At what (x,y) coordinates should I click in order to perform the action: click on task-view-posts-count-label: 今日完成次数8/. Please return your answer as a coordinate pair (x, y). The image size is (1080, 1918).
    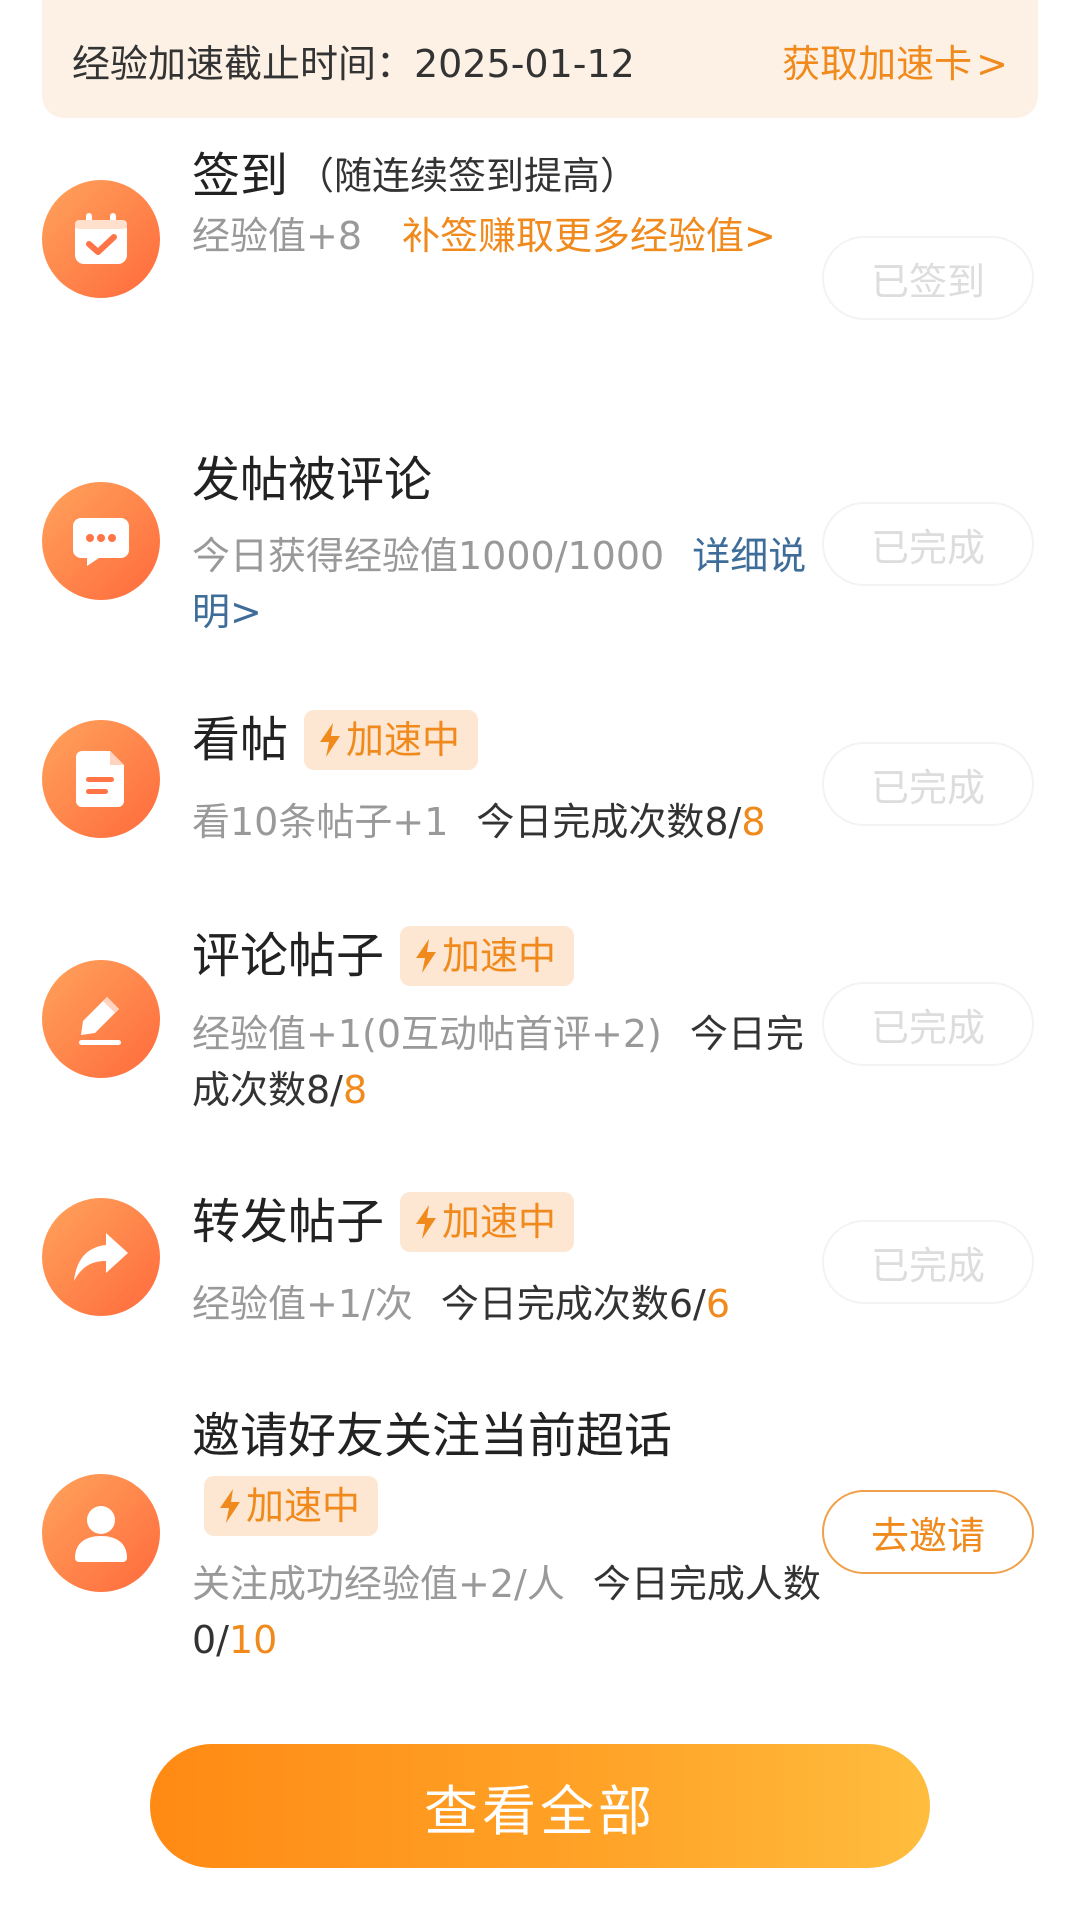
    Looking at the image, I should click on (609, 822).